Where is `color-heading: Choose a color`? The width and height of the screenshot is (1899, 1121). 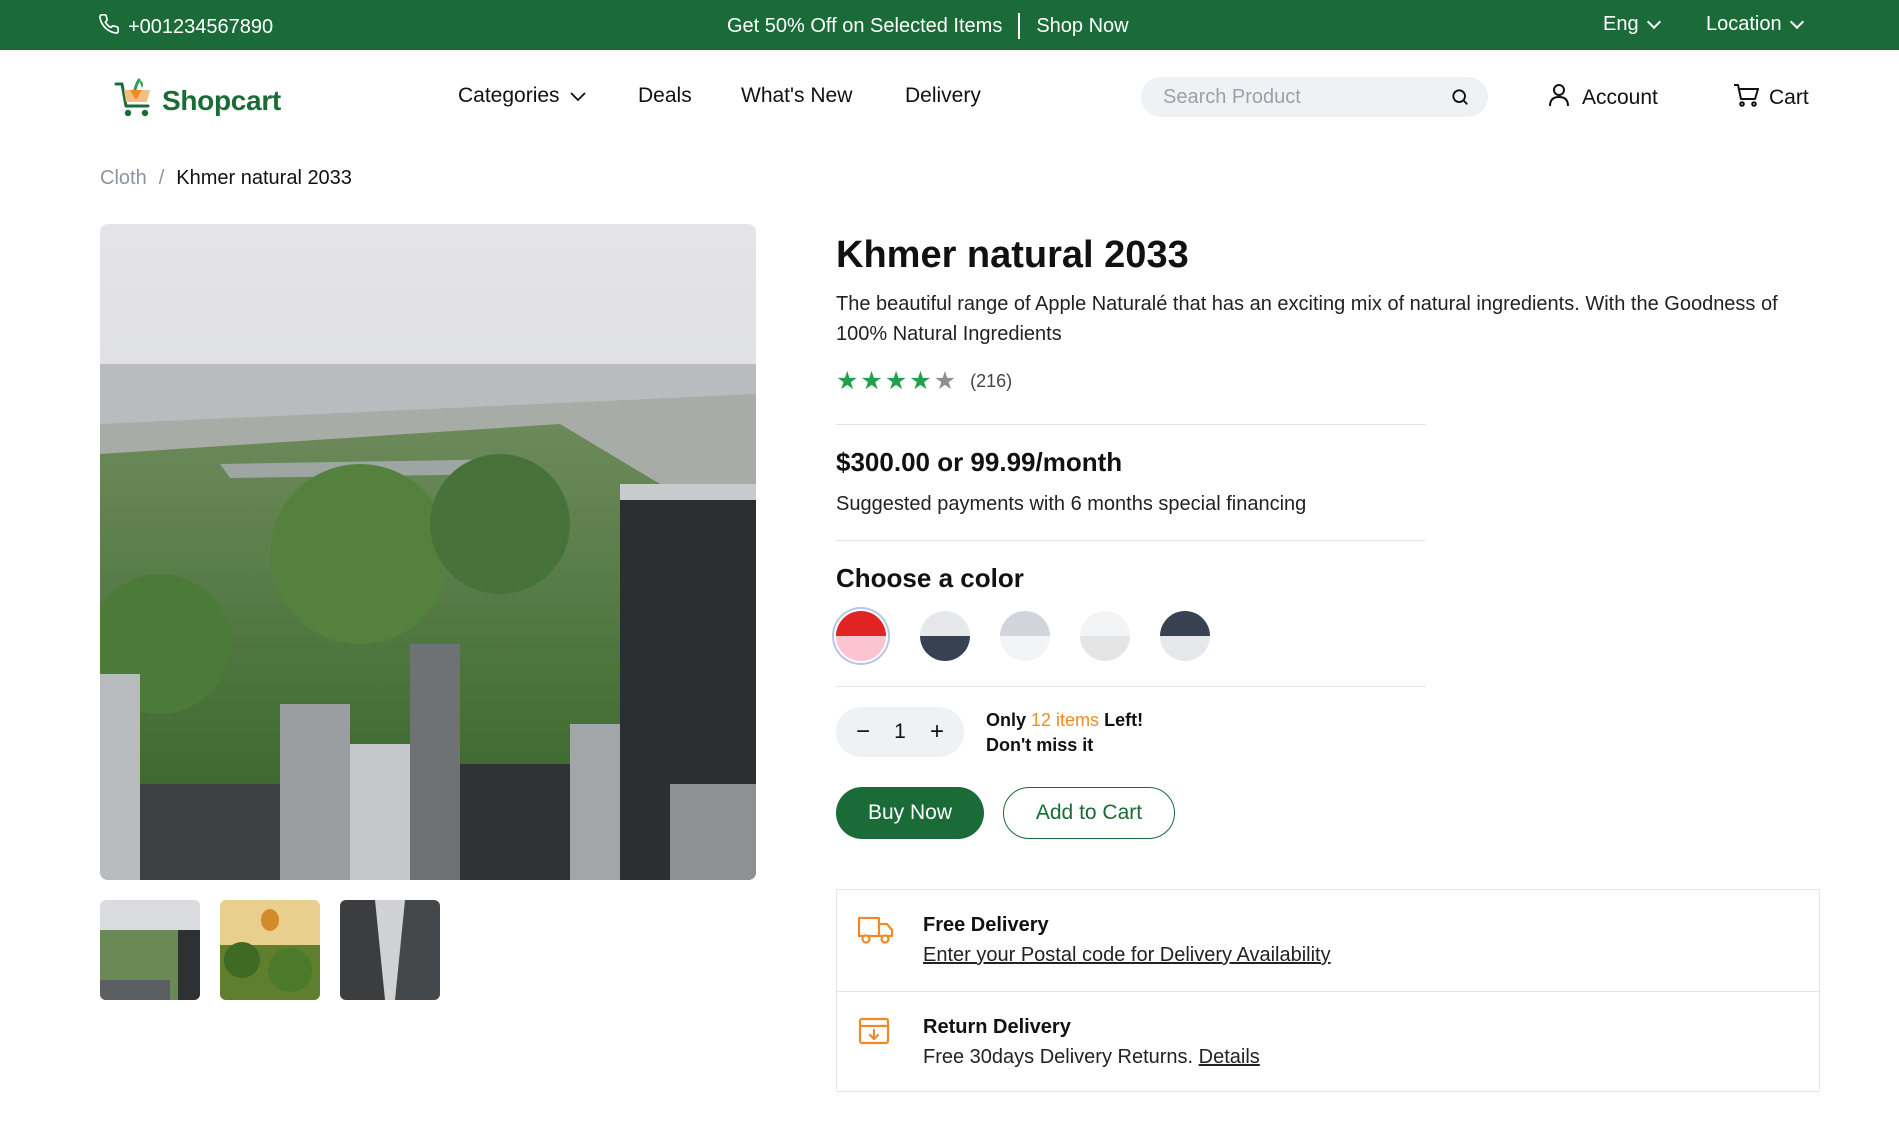
color-heading: Choose a color is located at coordinates (930, 578).